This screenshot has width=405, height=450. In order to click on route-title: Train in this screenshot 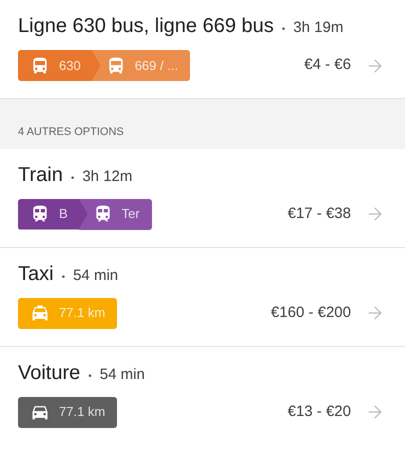, I will do `click(40, 175)`.